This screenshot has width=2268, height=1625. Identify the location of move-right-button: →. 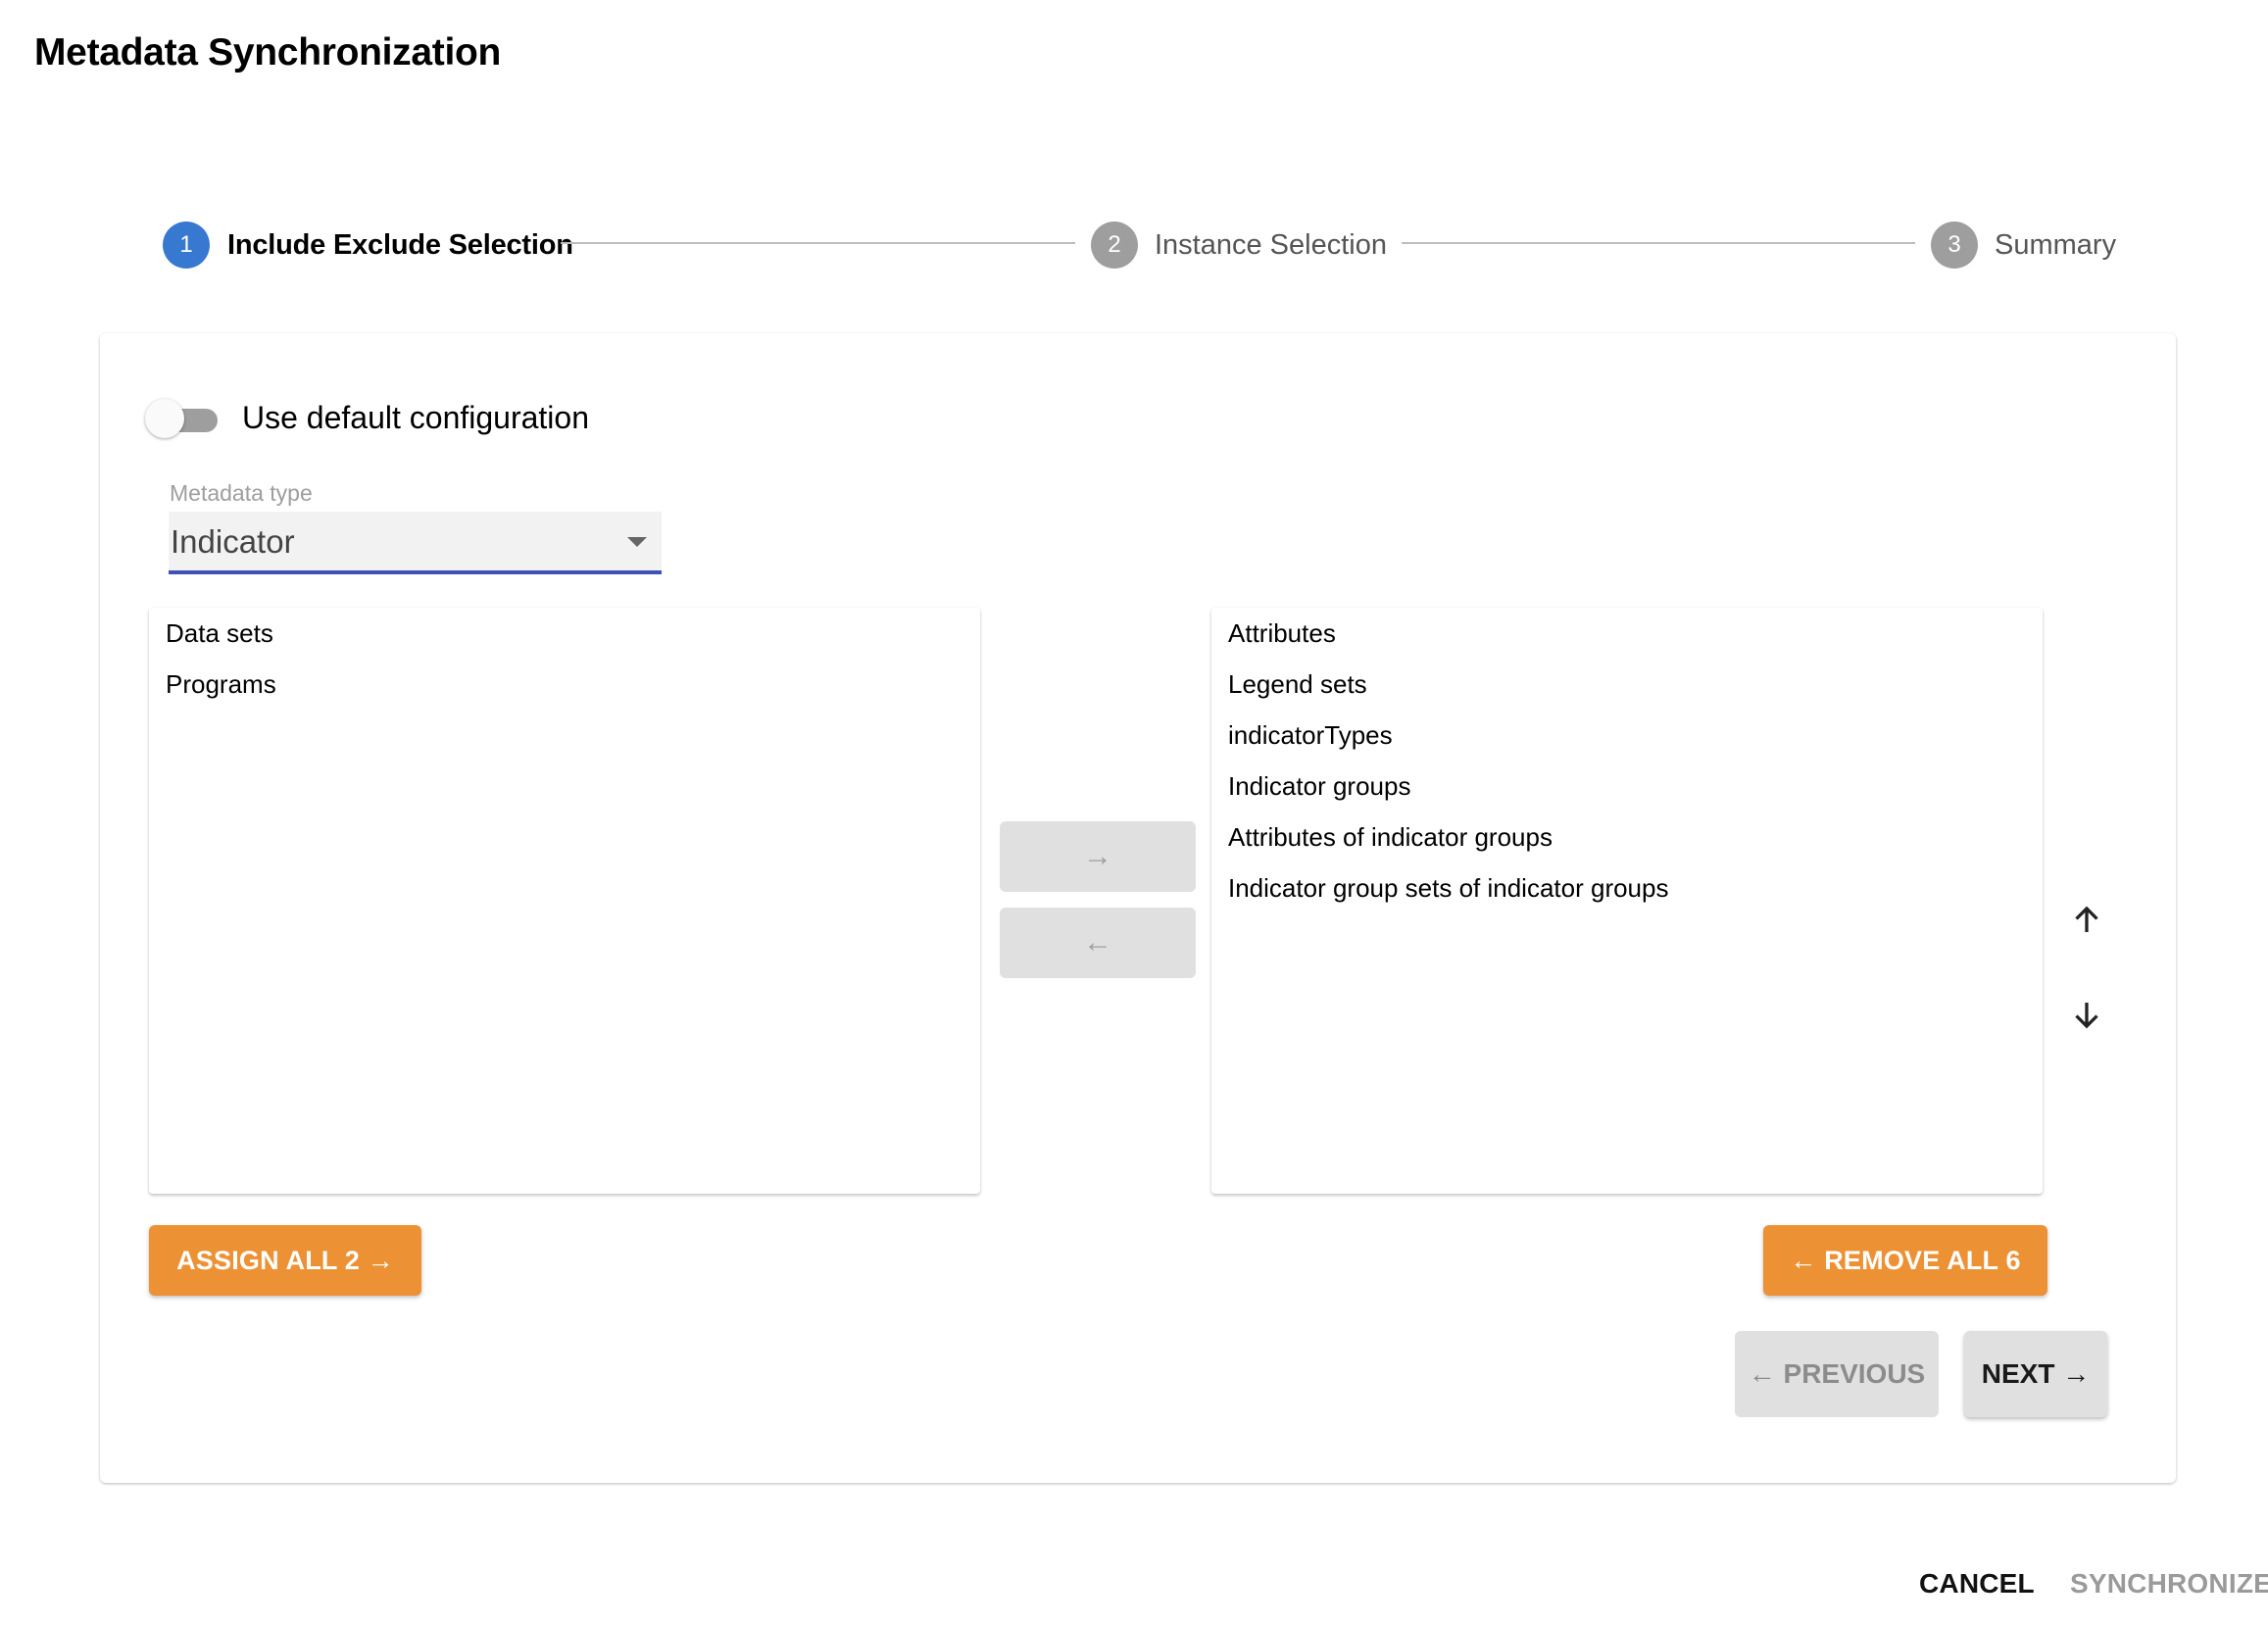
(1098, 856).